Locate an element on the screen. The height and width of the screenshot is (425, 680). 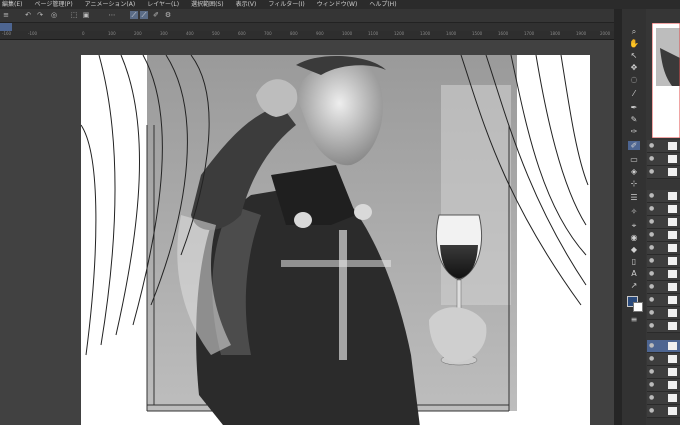
operation-icon: ↖ is located at coordinates (634, 55).